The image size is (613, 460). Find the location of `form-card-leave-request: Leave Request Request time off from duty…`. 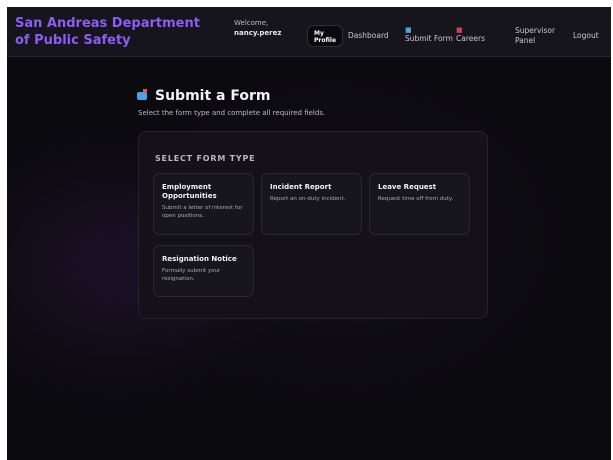

form-card-leave-request: Leave Request Request time off from duty… is located at coordinates (419, 204).